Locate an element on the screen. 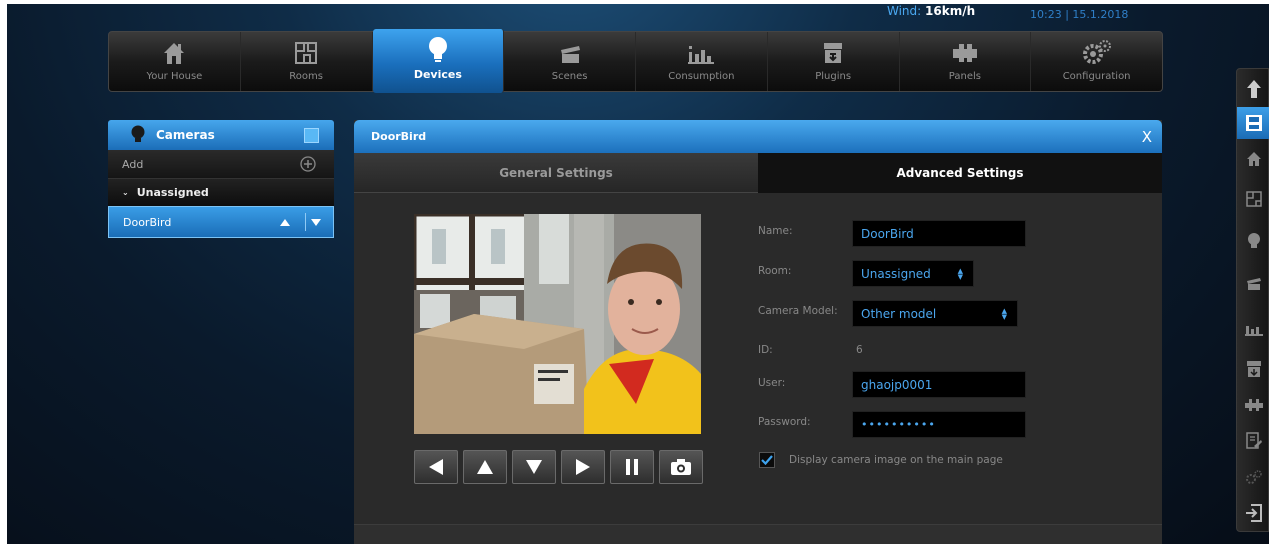 Image resolution: width=1269 pixels, height=544 pixels. right-rail is located at coordinates (1252, 300).